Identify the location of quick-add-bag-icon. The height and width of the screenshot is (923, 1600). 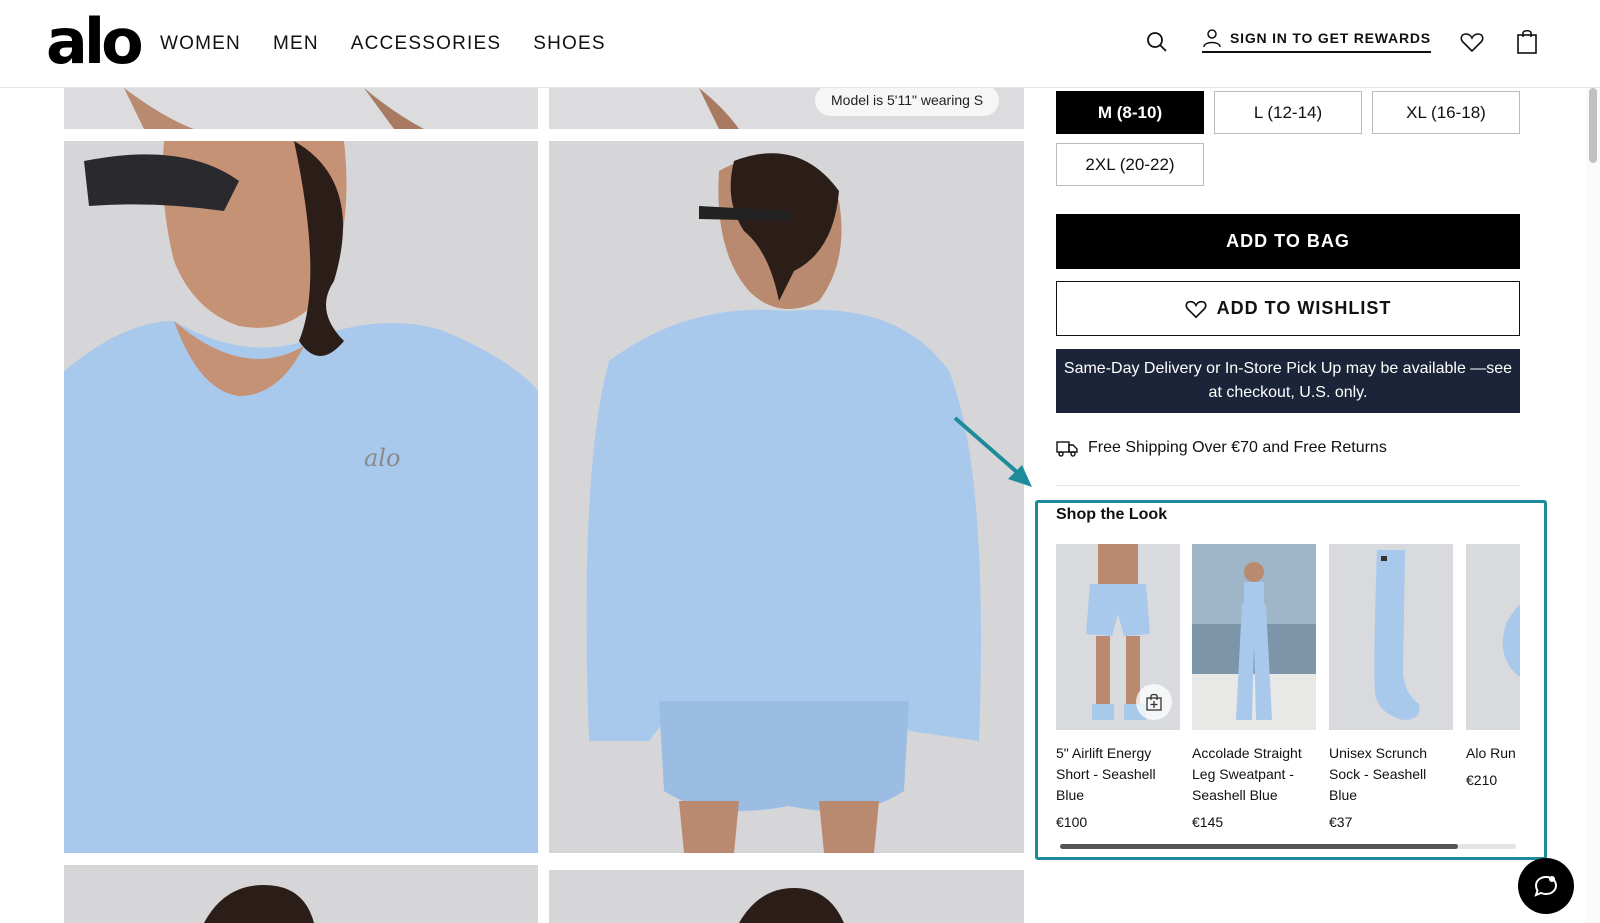
(1154, 702).